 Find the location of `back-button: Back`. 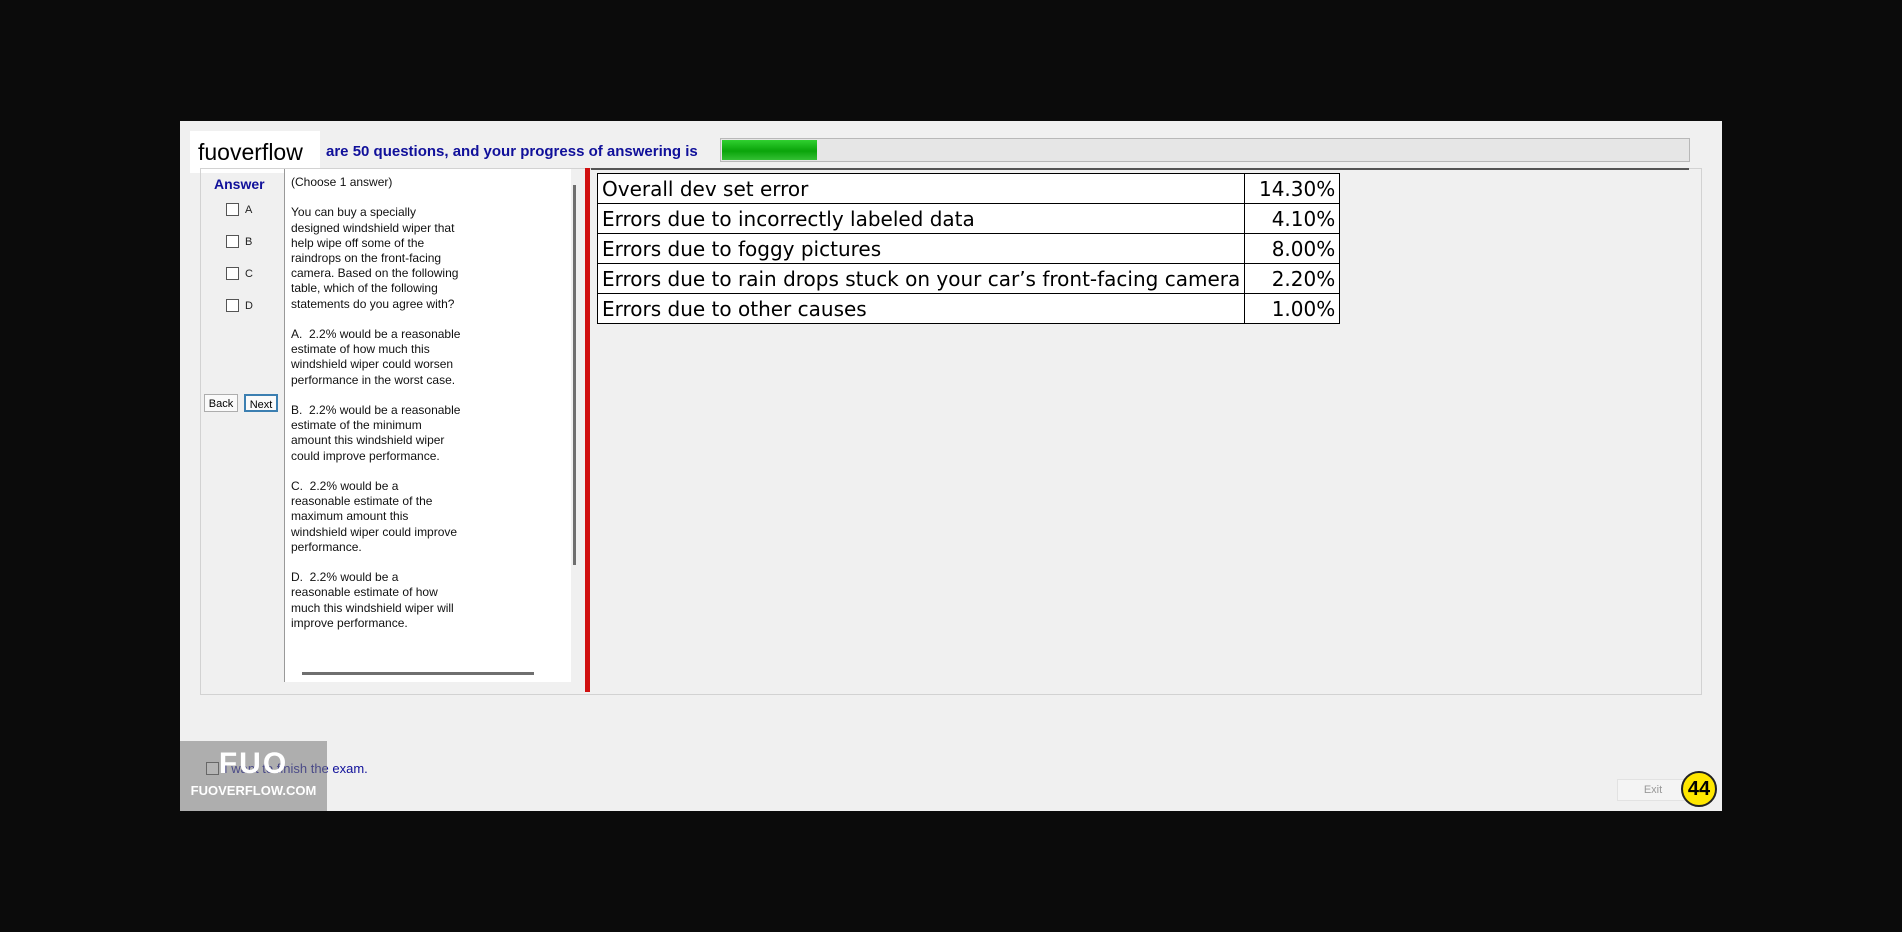

back-button: Back is located at coordinates (221, 403).